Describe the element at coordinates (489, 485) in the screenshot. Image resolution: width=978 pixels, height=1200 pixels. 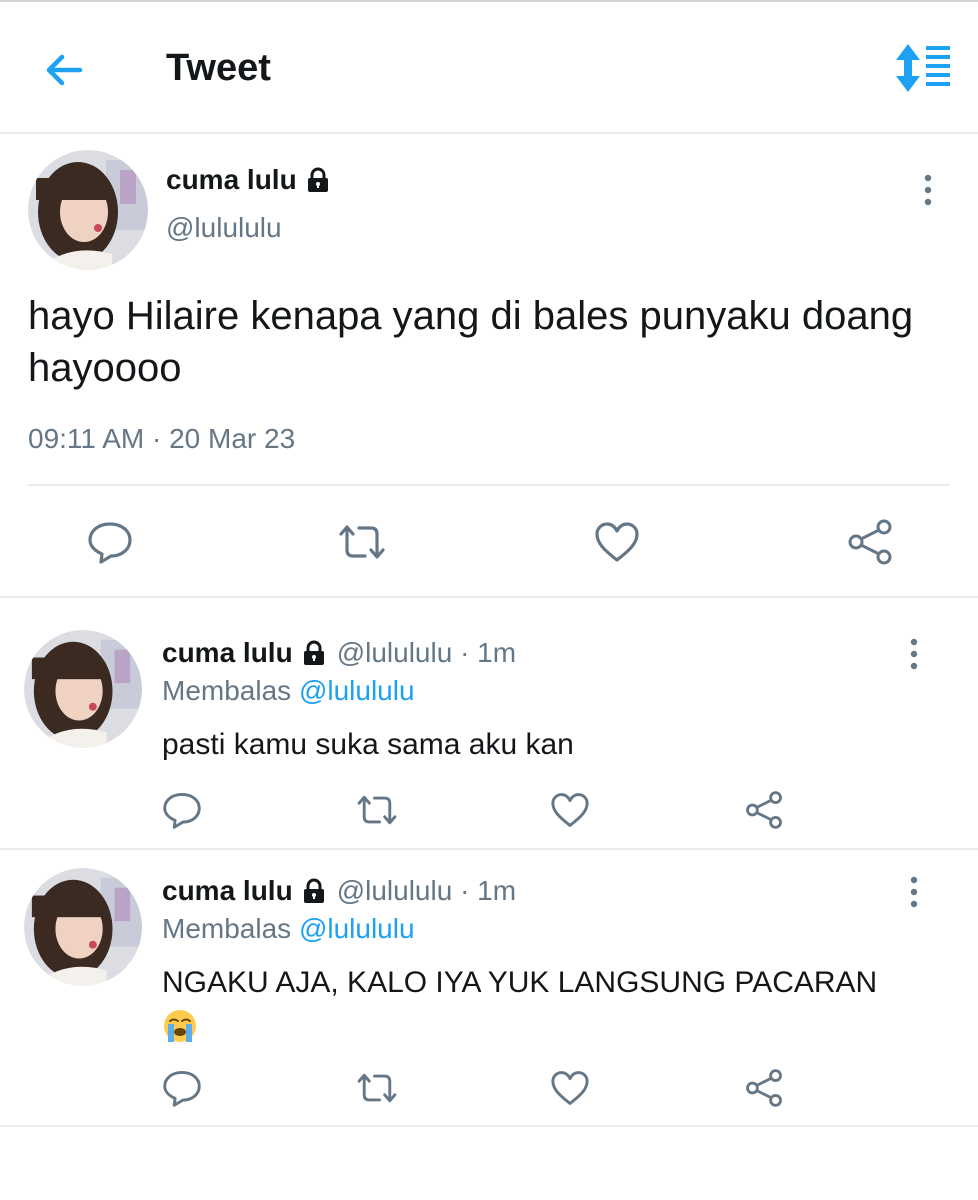
I see `divider` at that location.